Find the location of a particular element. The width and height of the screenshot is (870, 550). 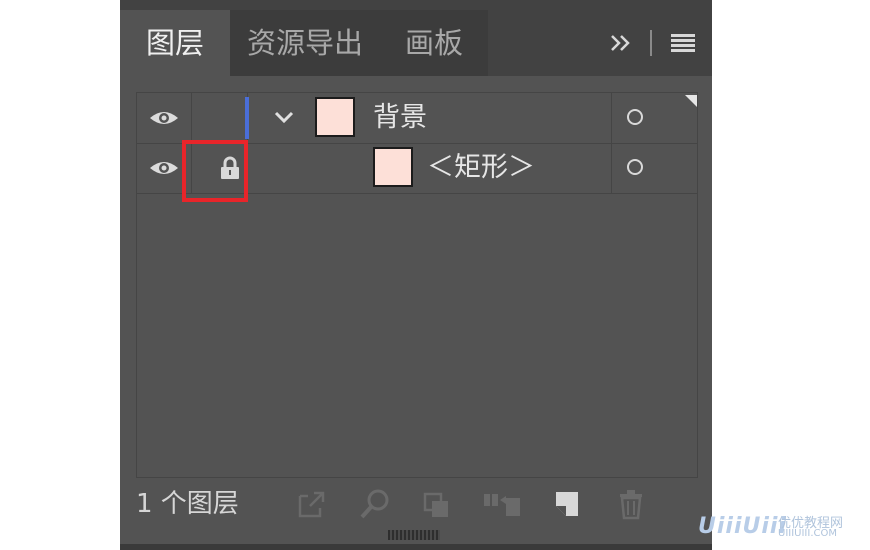

watermark-logo: UiiiUiii is located at coordinates (742, 526).